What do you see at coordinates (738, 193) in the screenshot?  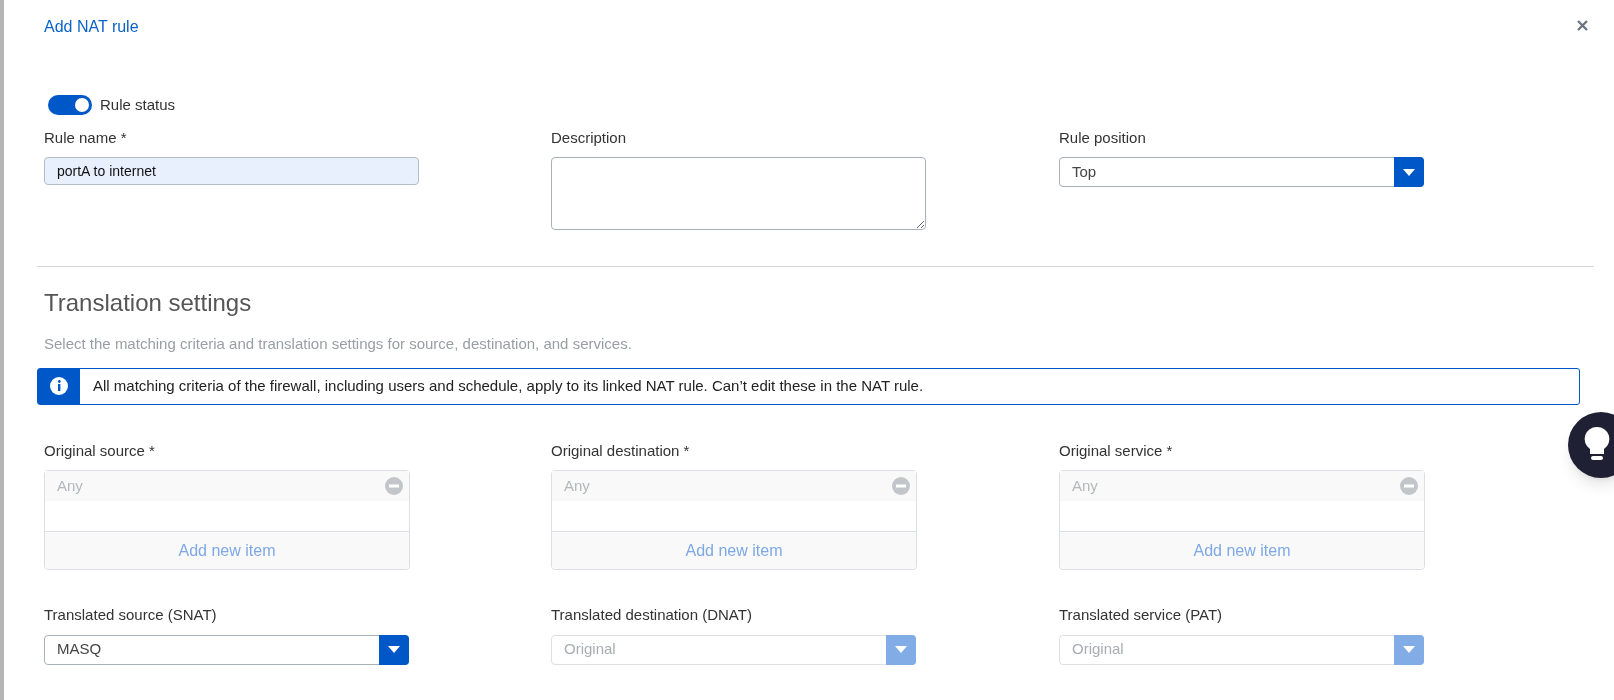 I see `description-field` at bounding box center [738, 193].